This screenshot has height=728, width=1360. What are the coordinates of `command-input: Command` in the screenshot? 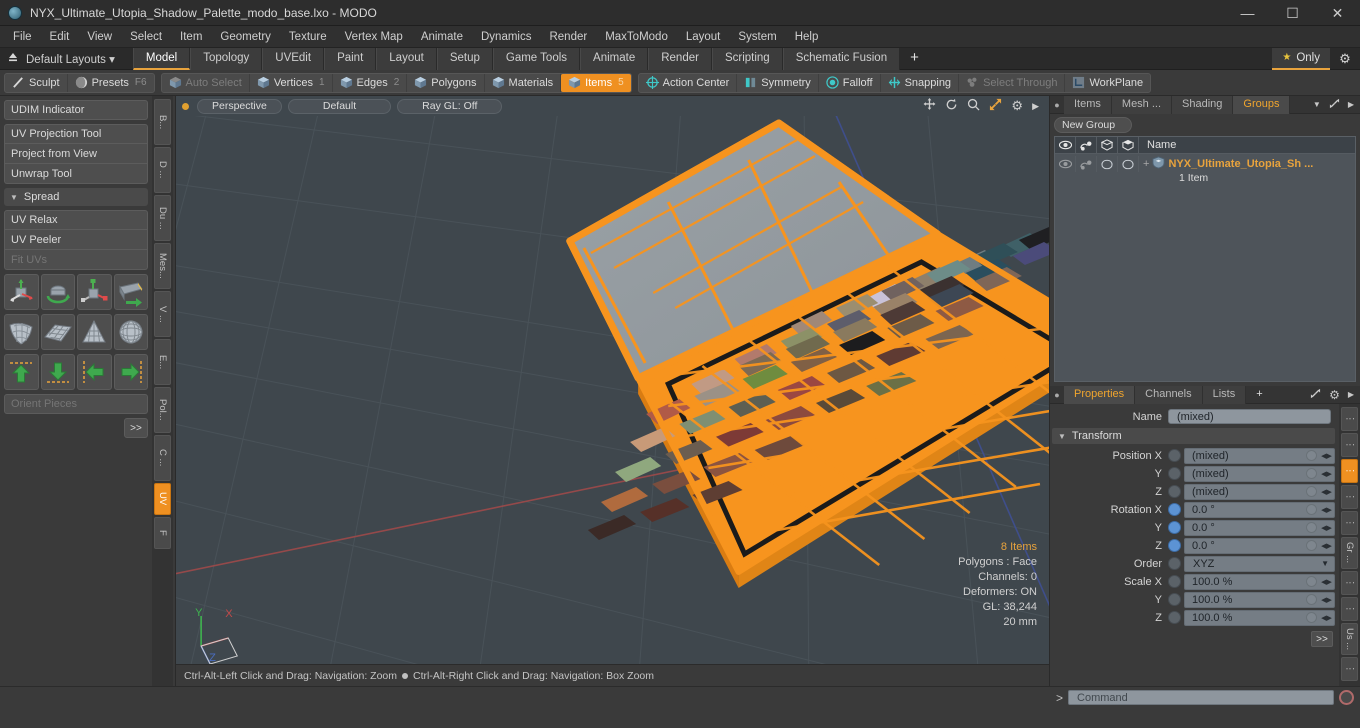 It's located at (1201, 697).